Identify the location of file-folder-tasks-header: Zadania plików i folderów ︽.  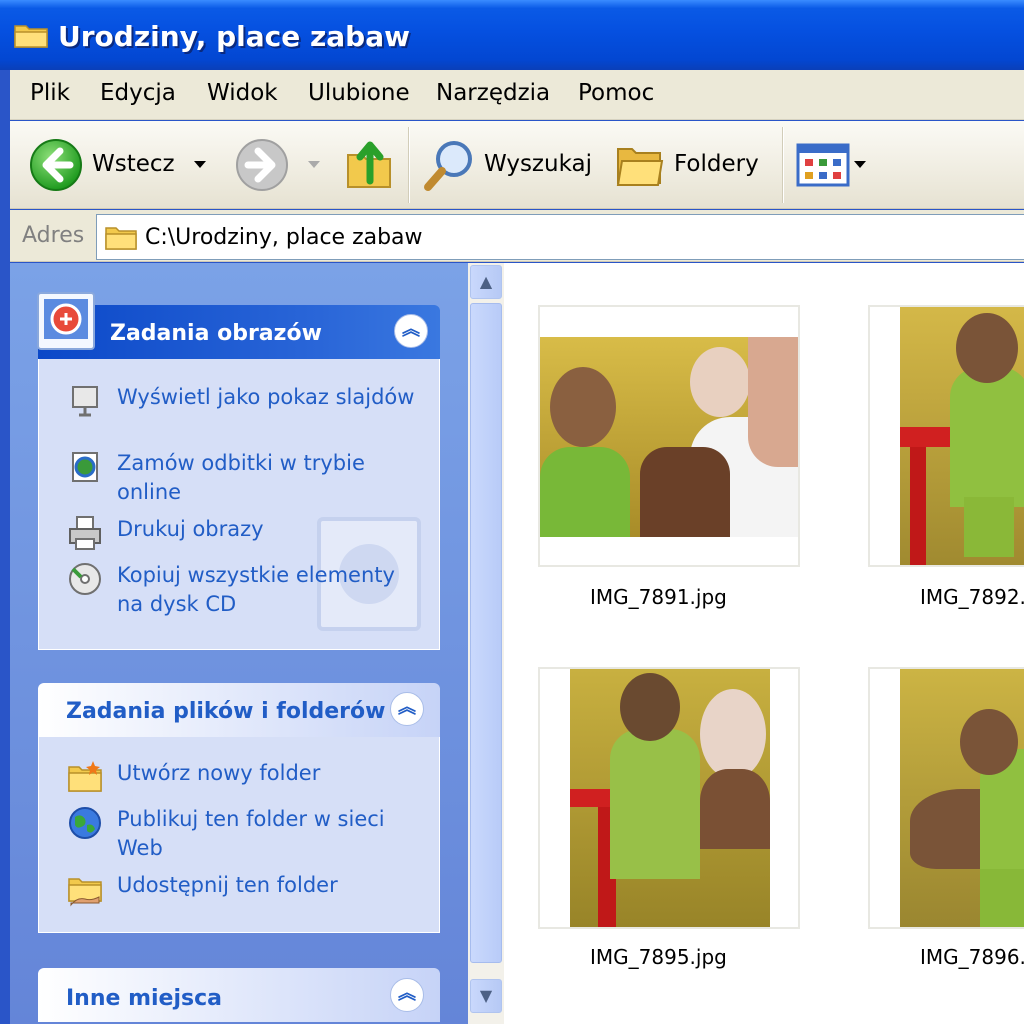
(239, 710).